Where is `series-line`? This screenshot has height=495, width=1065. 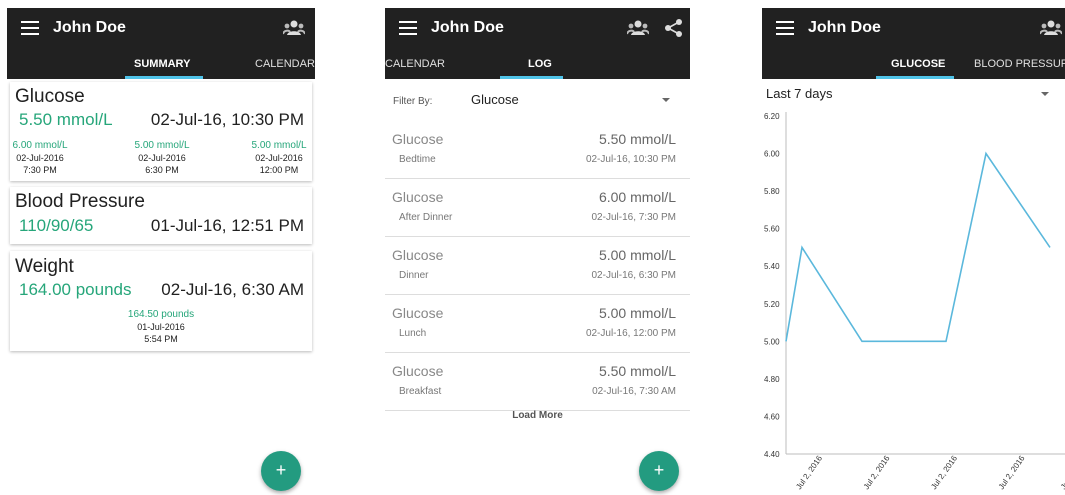
series-line is located at coordinates (918, 247).